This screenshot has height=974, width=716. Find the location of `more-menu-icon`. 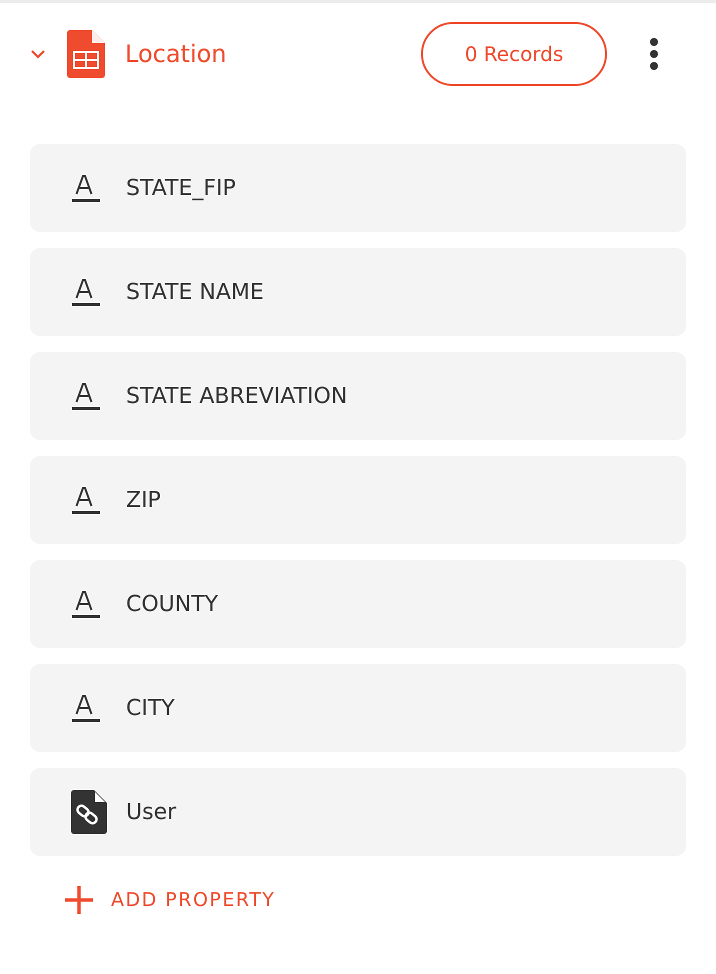

more-menu-icon is located at coordinates (654, 54).